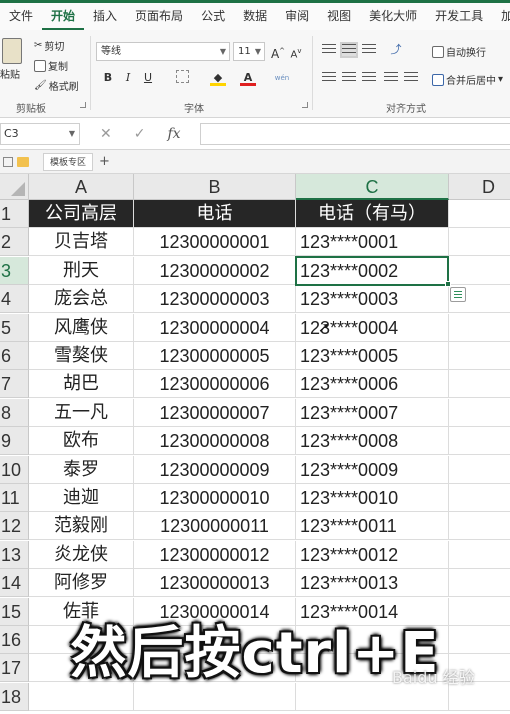  Describe the element at coordinates (296, 51) in the screenshot. I see `decrease-font-icon: Av` at that location.